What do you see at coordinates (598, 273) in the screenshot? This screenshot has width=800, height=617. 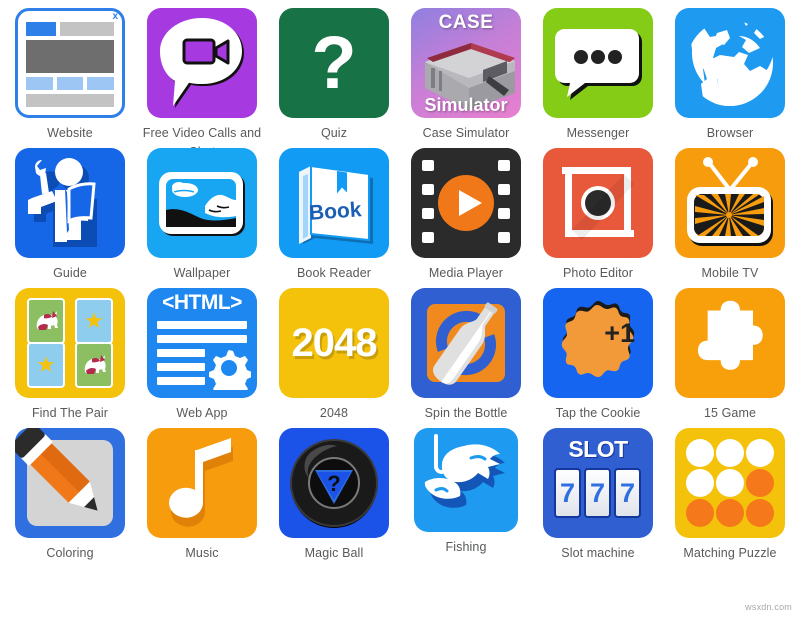 I see `app-label: Photo Editor` at bounding box center [598, 273].